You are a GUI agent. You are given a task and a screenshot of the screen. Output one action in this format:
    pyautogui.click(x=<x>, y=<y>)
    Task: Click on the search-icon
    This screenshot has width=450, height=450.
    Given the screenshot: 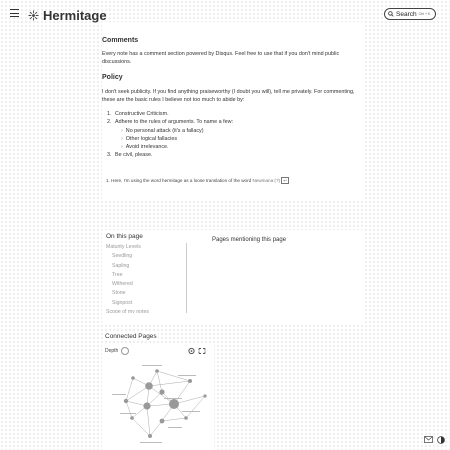 What is the action you would take?
    pyautogui.click(x=391, y=14)
    